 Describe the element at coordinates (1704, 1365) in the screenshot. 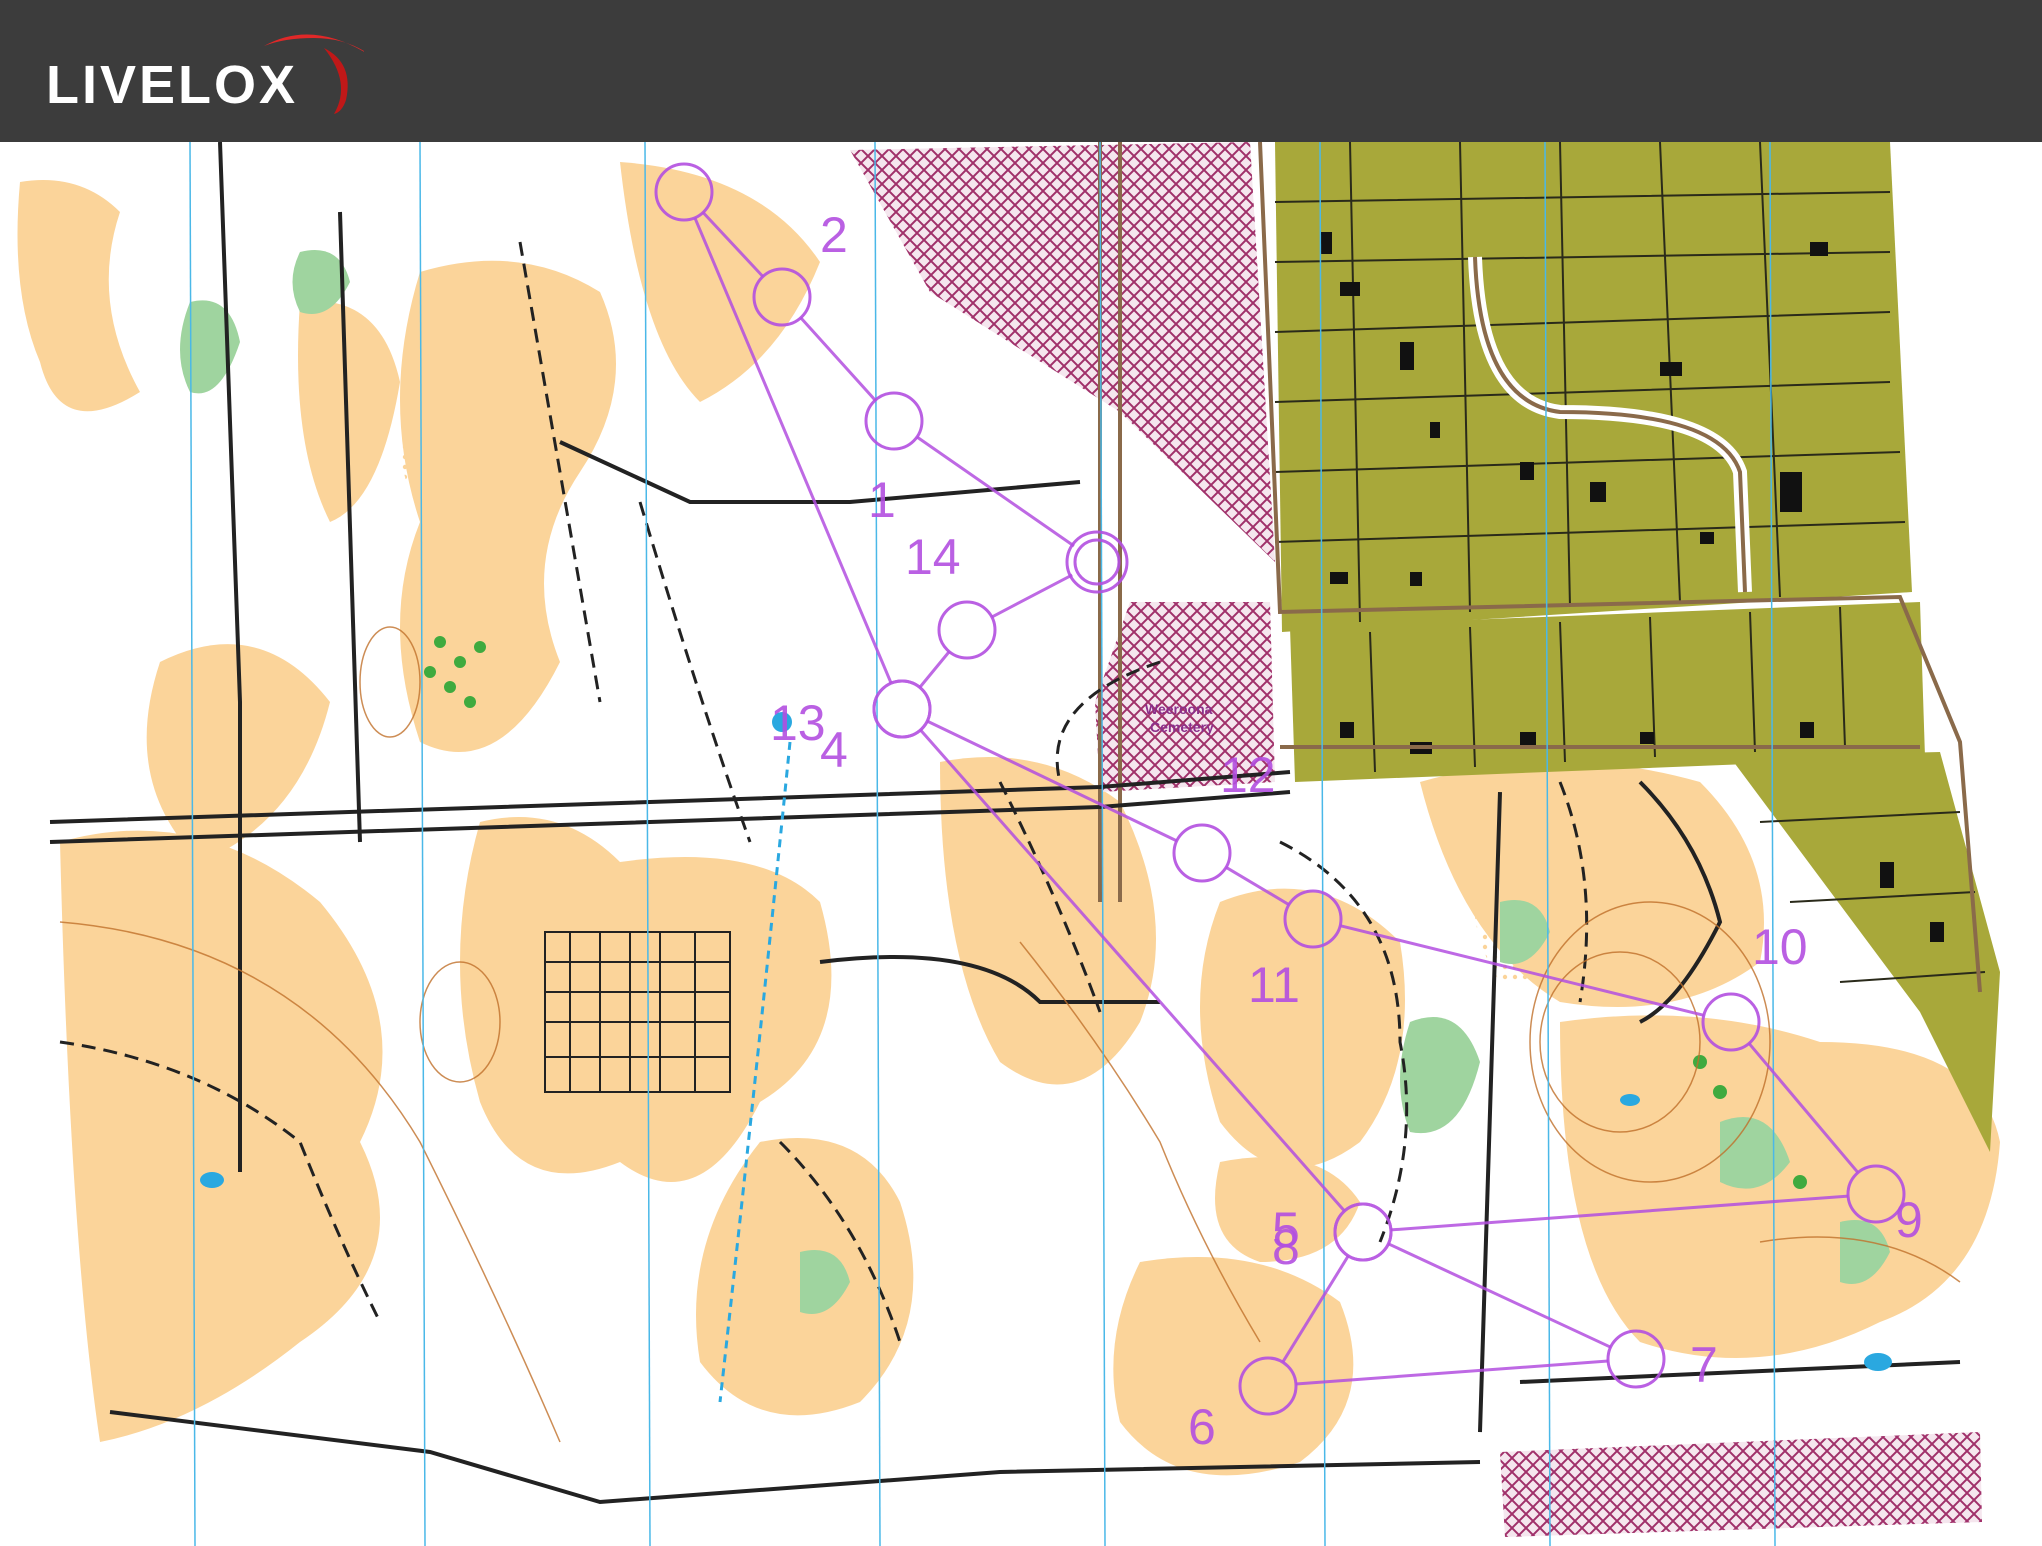

I see `control-number-7: 7` at that location.